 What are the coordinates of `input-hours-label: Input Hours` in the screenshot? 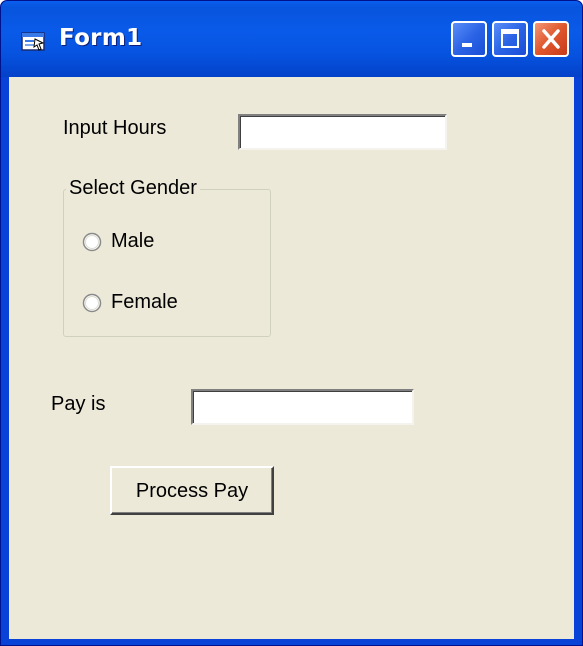 It's located at (115, 128).